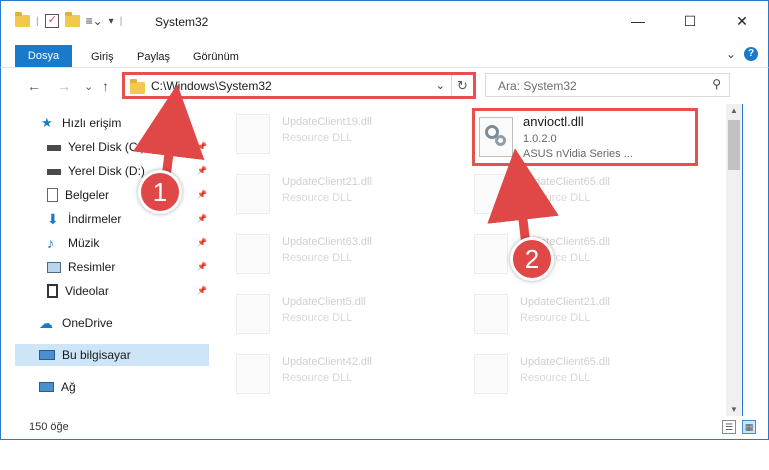 This screenshot has height=470, width=769. Describe the element at coordinates (384, 428) in the screenshot. I see `status-bar: 150 öğe ☰ ▦` at that location.